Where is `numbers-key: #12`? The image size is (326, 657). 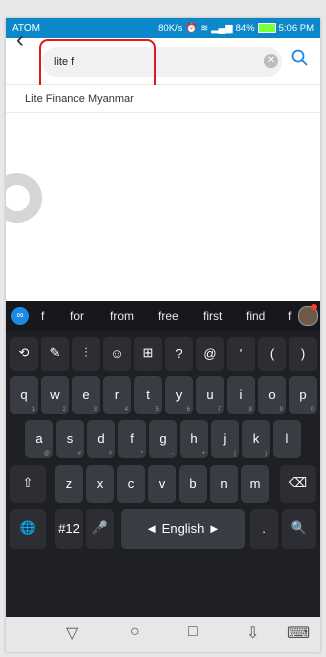
numbers-key: #12 is located at coordinates (69, 529).